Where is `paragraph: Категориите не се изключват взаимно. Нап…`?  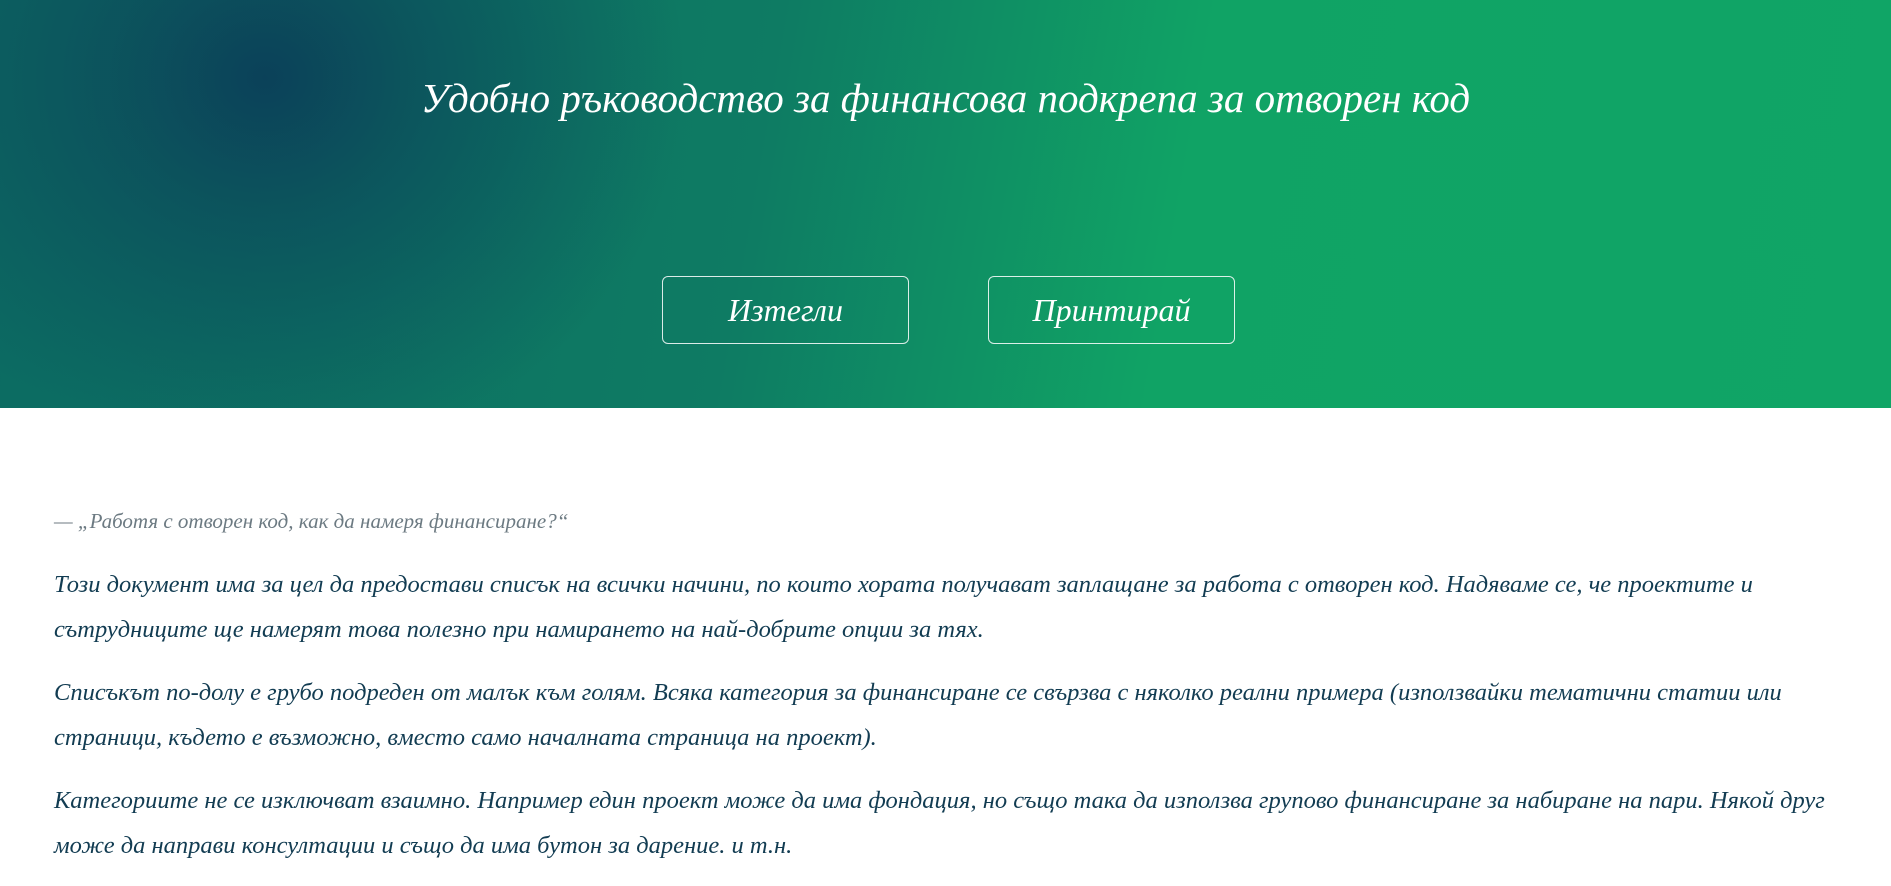
paragraph: Категориите не се изключват взаимно. Нап… is located at coordinates (939, 823).